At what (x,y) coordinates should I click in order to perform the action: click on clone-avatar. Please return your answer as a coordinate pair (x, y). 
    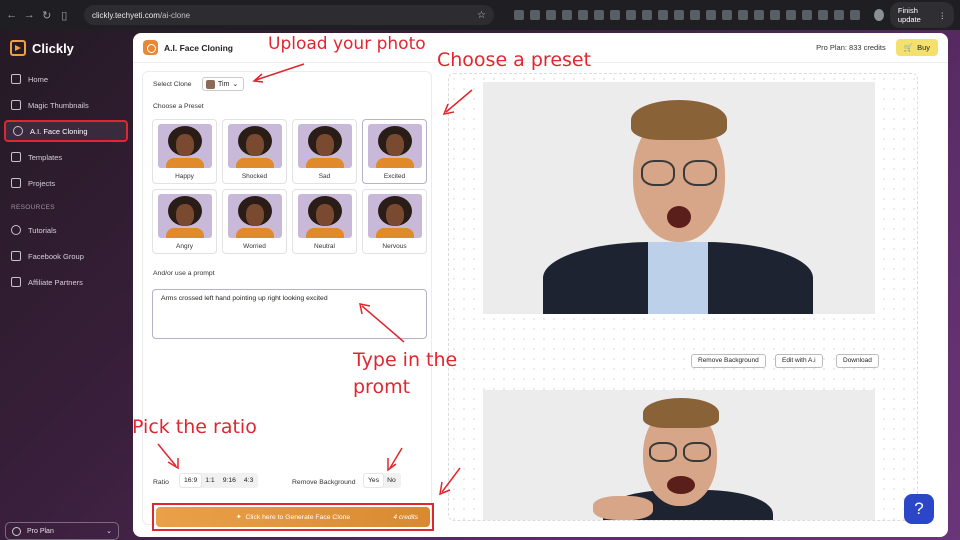
    Looking at the image, I should click on (210, 84).